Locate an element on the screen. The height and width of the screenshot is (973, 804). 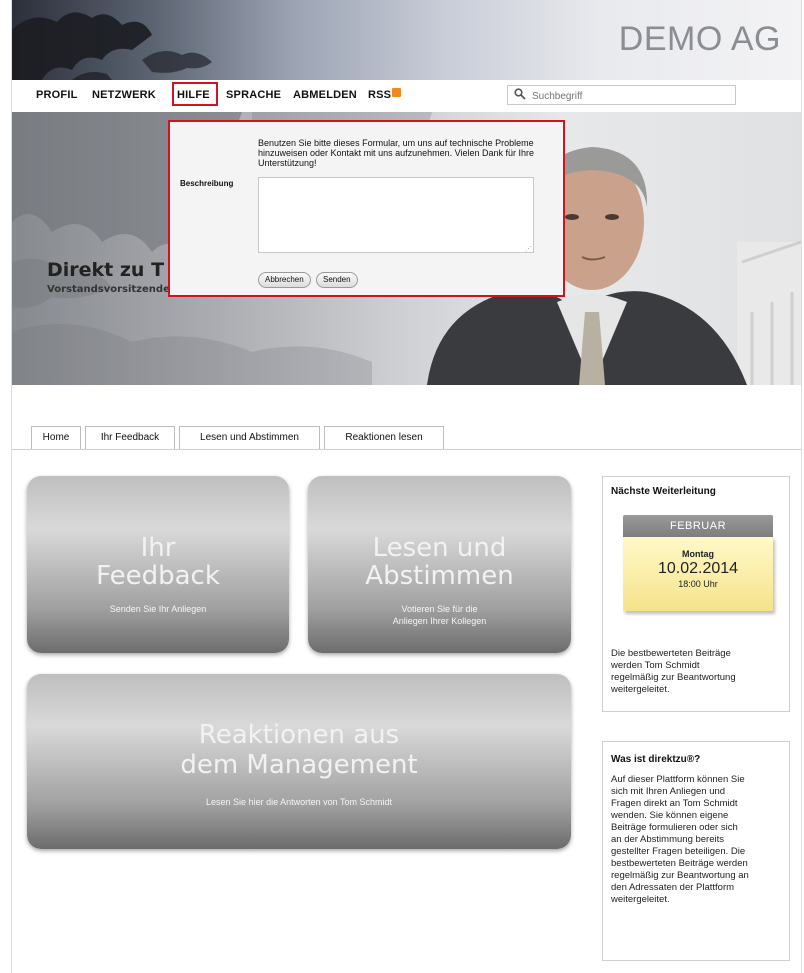
about-line: sich mit Ihren Anliegen und is located at coordinates (668, 791).